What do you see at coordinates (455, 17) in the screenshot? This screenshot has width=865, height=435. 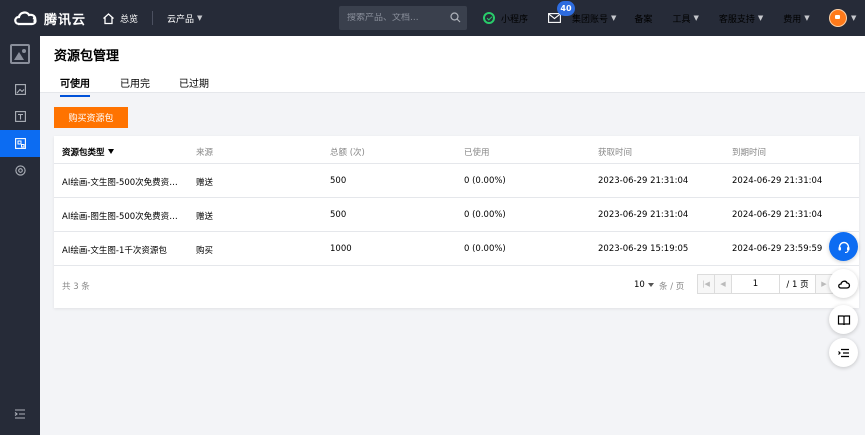 I see `search-icon` at bounding box center [455, 17].